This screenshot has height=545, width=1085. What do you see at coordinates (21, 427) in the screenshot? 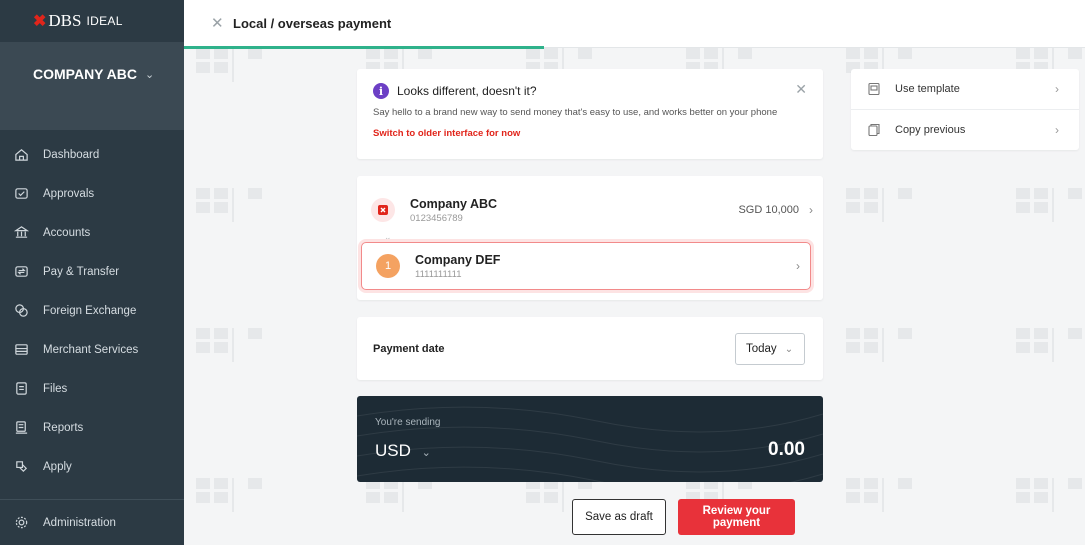
I see `report-icon` at bounding box center [21, 427].